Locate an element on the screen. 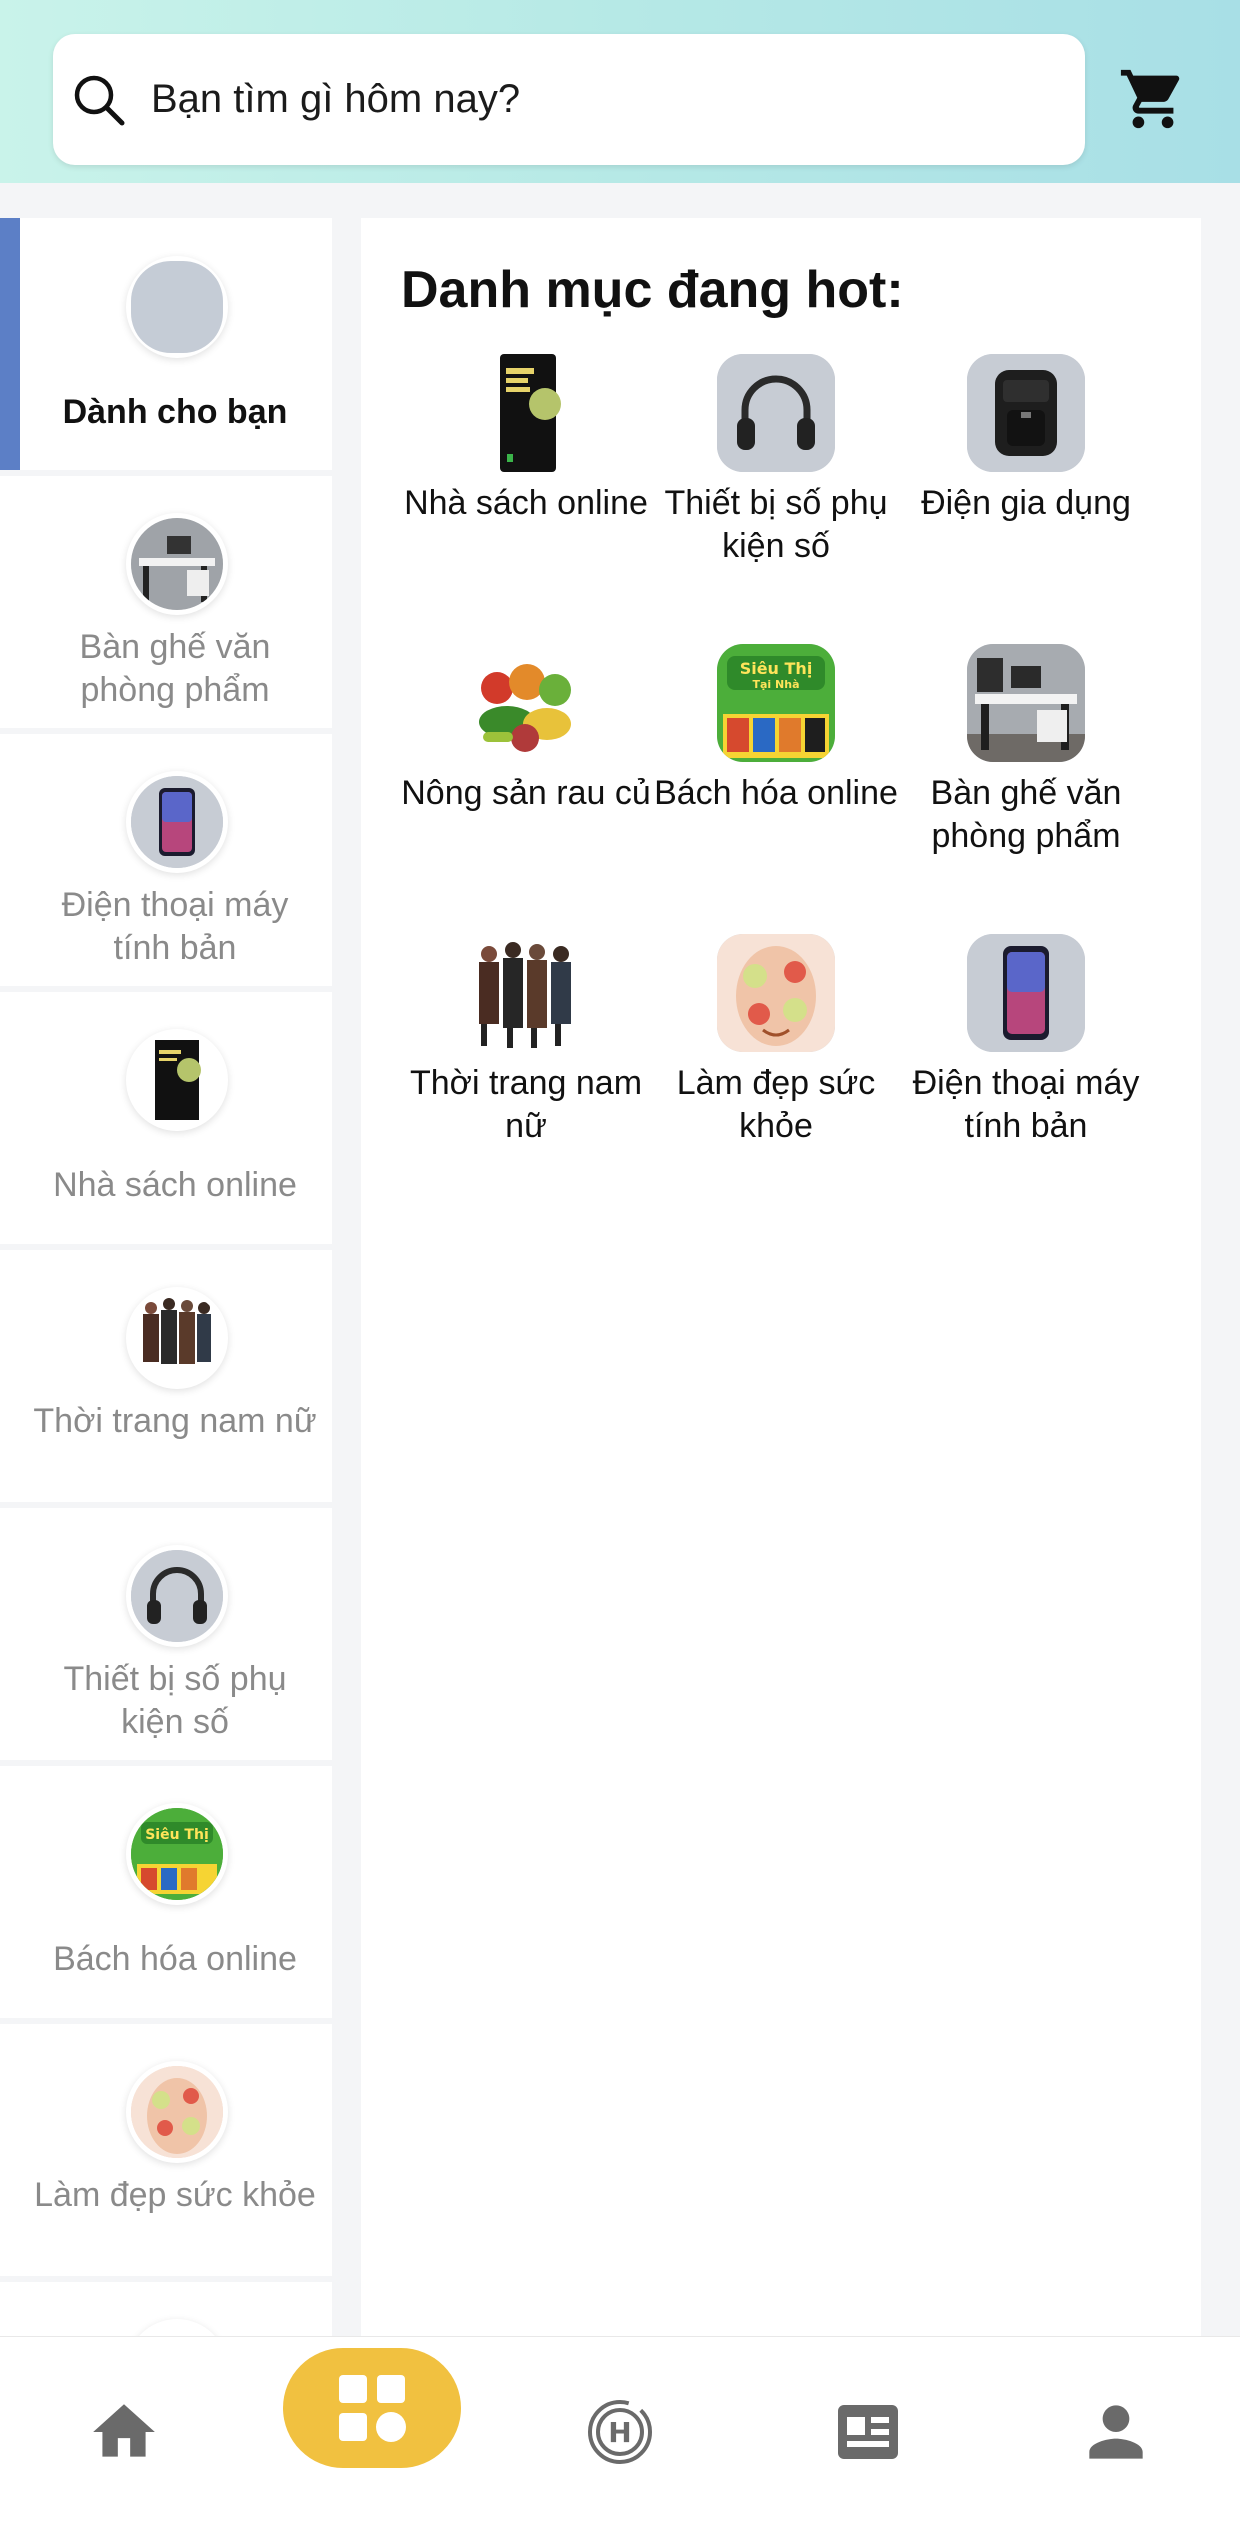  sidebar-item-label: Dành cho bạn is located at coordinates (175, 412).